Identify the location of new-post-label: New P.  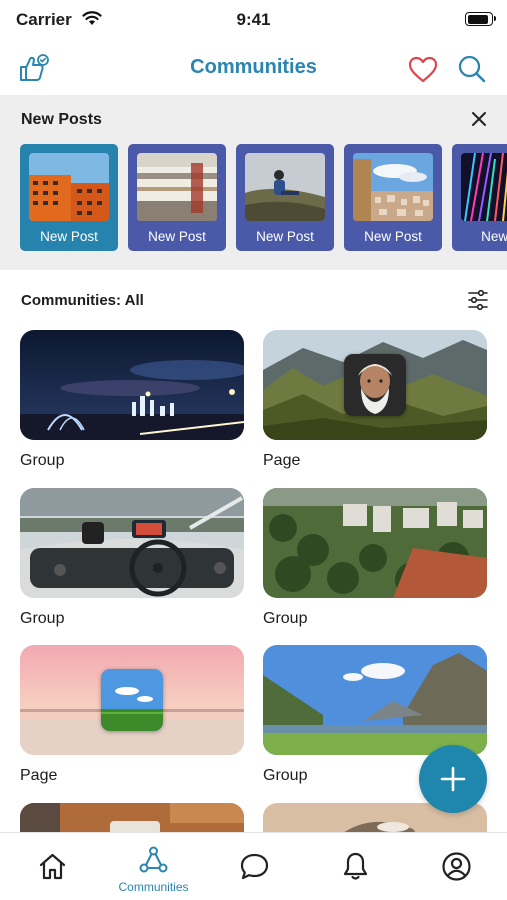
(494, 236).